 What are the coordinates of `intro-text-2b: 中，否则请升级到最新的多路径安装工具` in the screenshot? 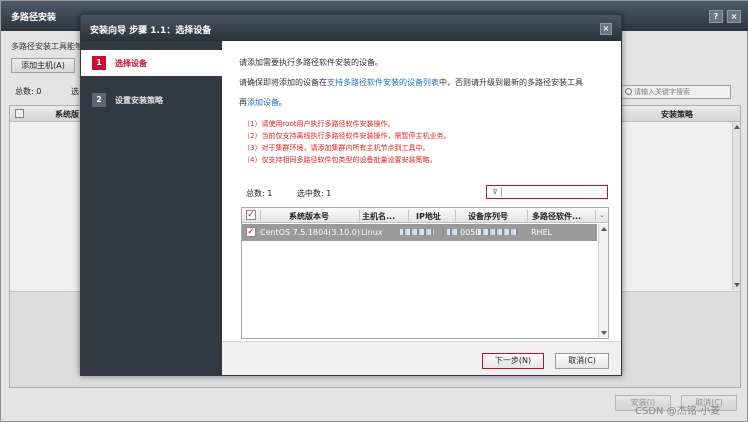 It's located at (511, 82).